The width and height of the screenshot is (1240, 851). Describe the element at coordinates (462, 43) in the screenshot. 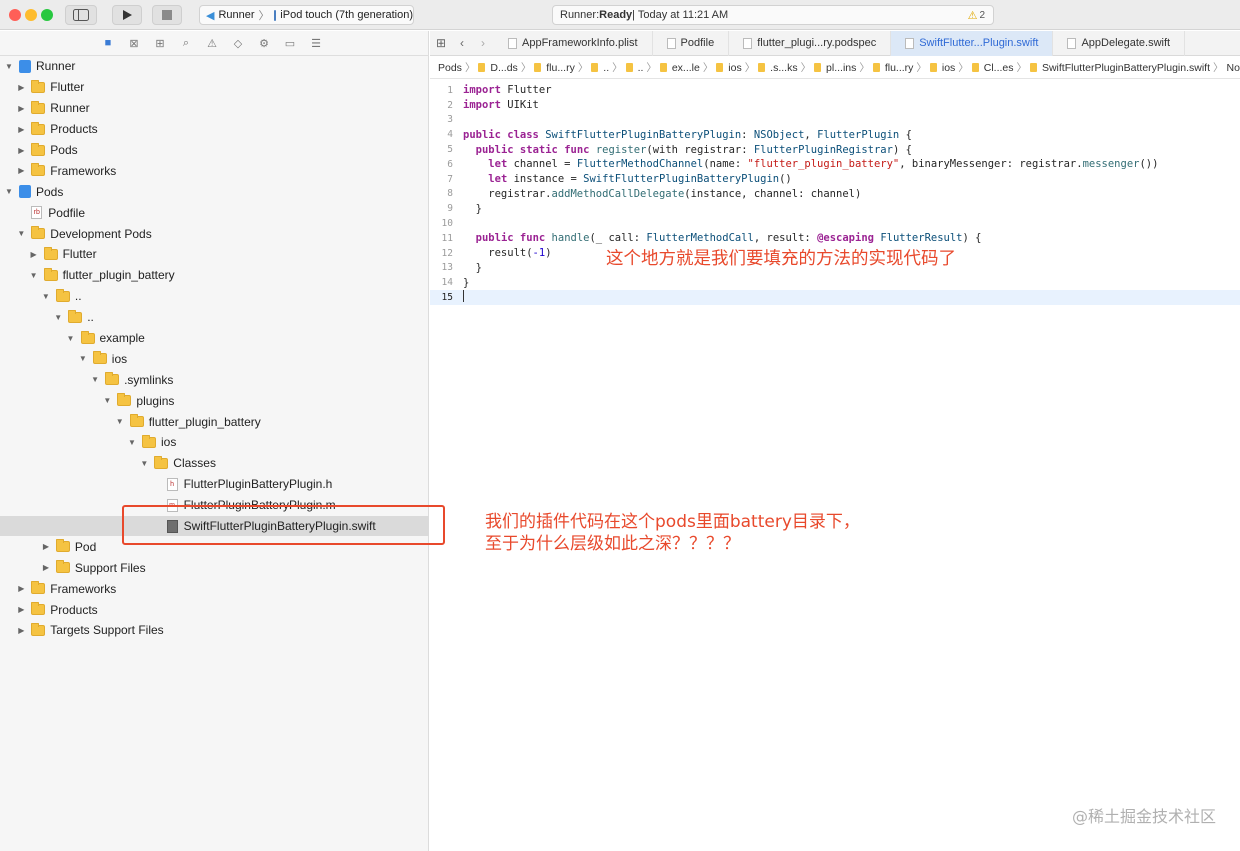

I see `back-arrow-icon: ‹` at that location.